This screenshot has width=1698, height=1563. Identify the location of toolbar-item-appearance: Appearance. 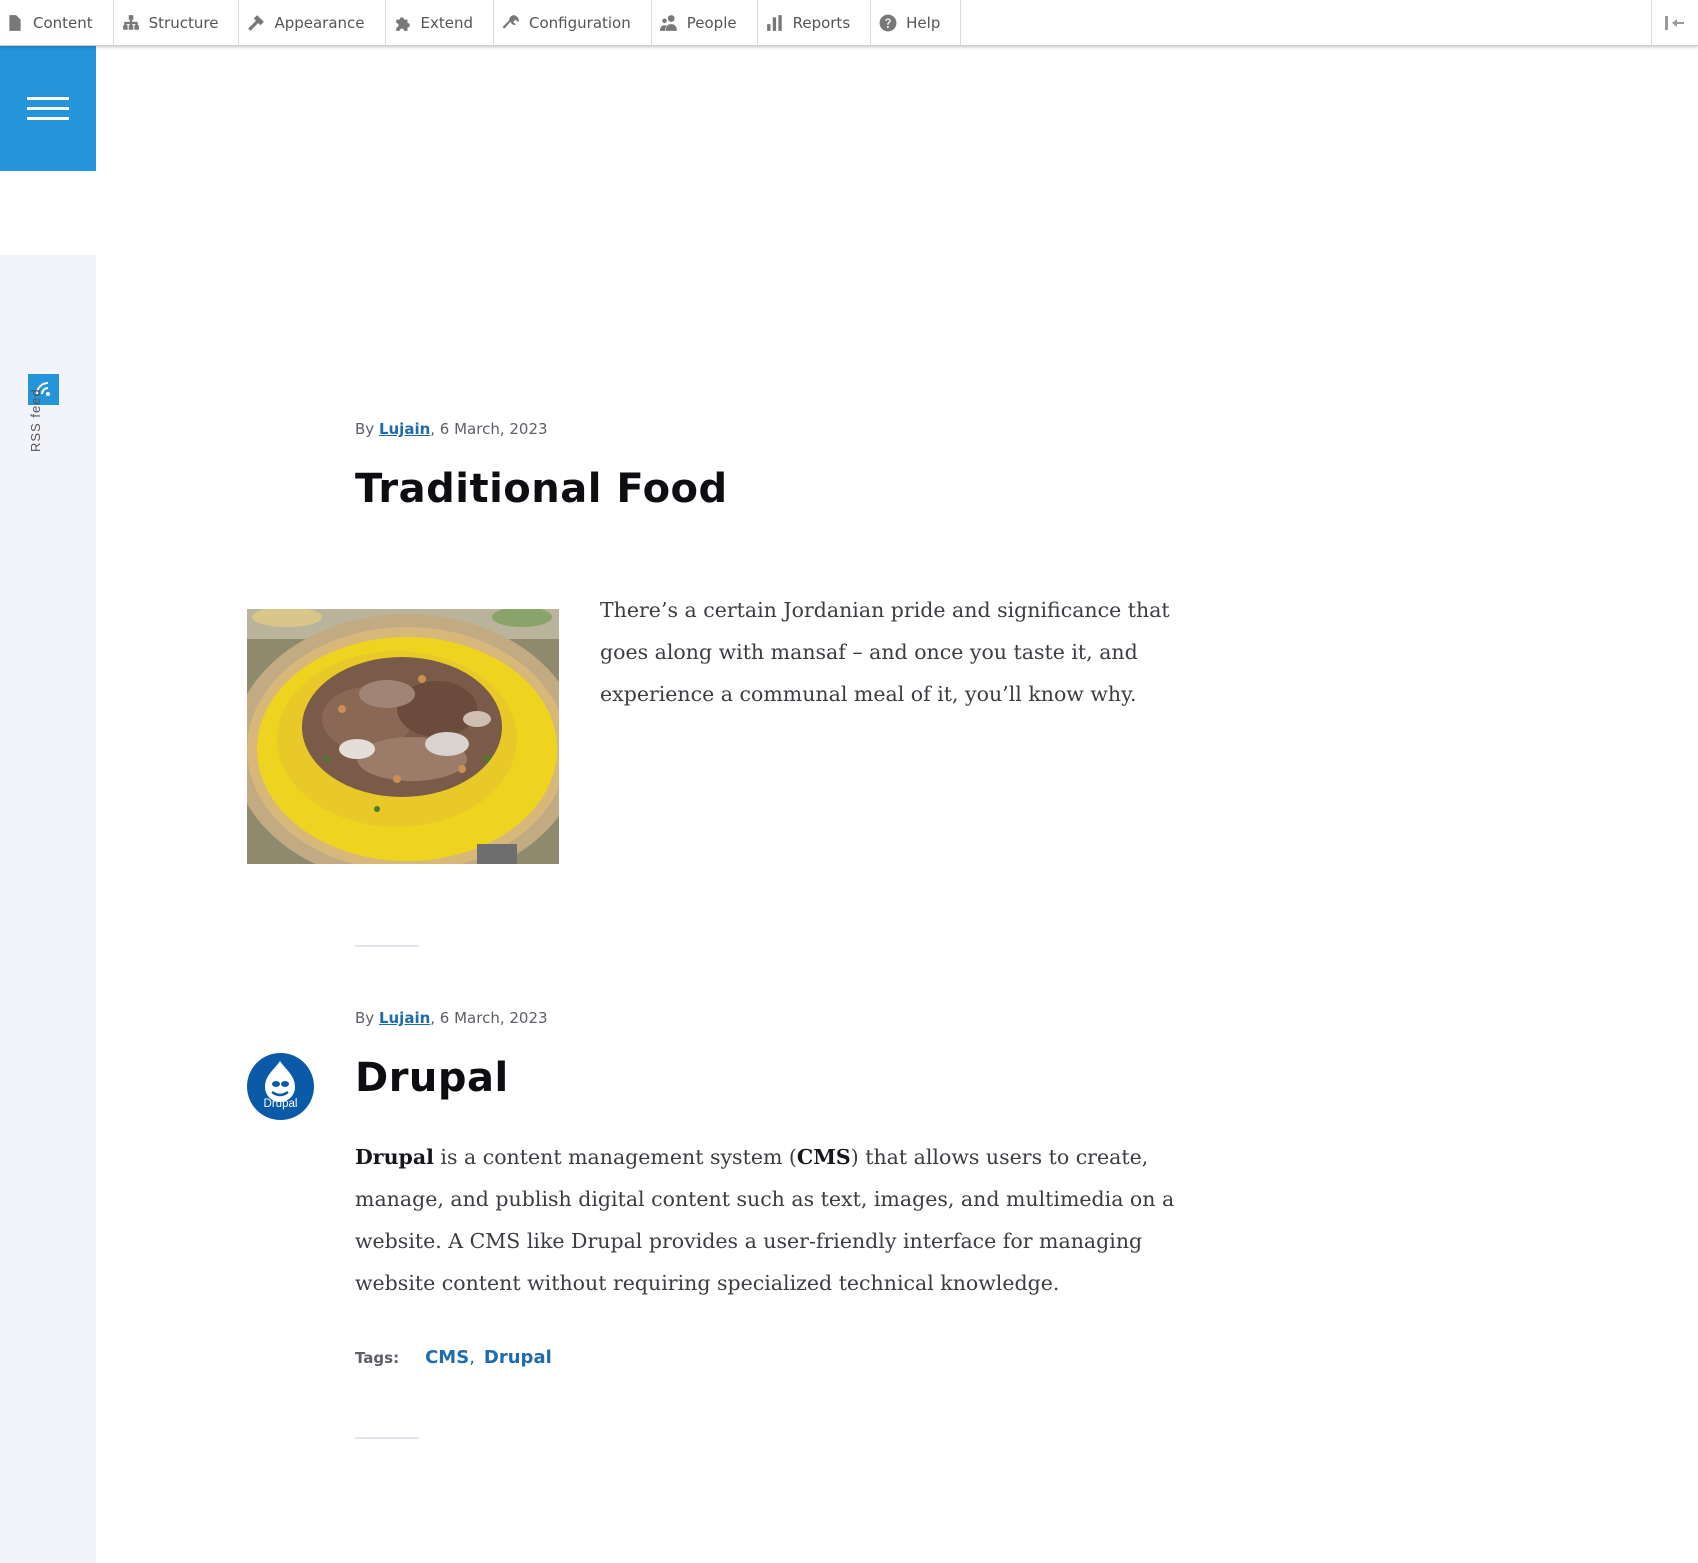
(312, 22).